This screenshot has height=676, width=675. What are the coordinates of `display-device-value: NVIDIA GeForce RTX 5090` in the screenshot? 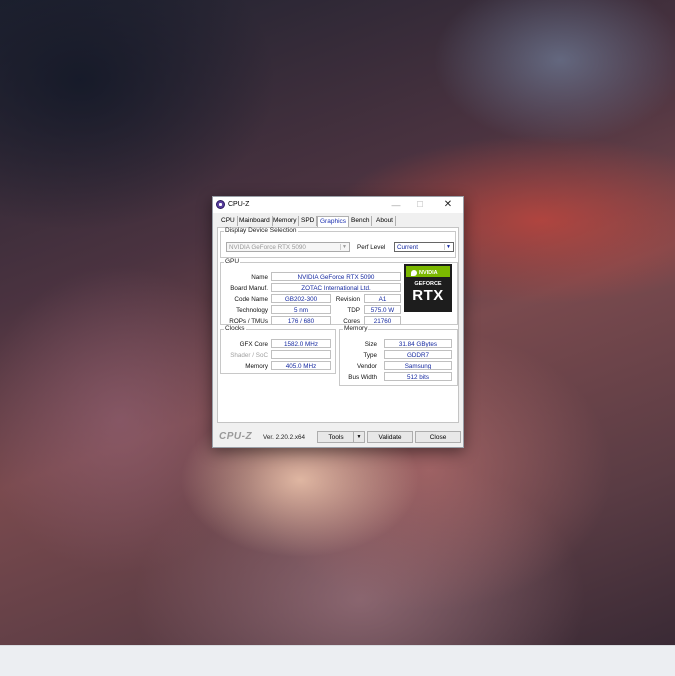 It's located at (267, 247).